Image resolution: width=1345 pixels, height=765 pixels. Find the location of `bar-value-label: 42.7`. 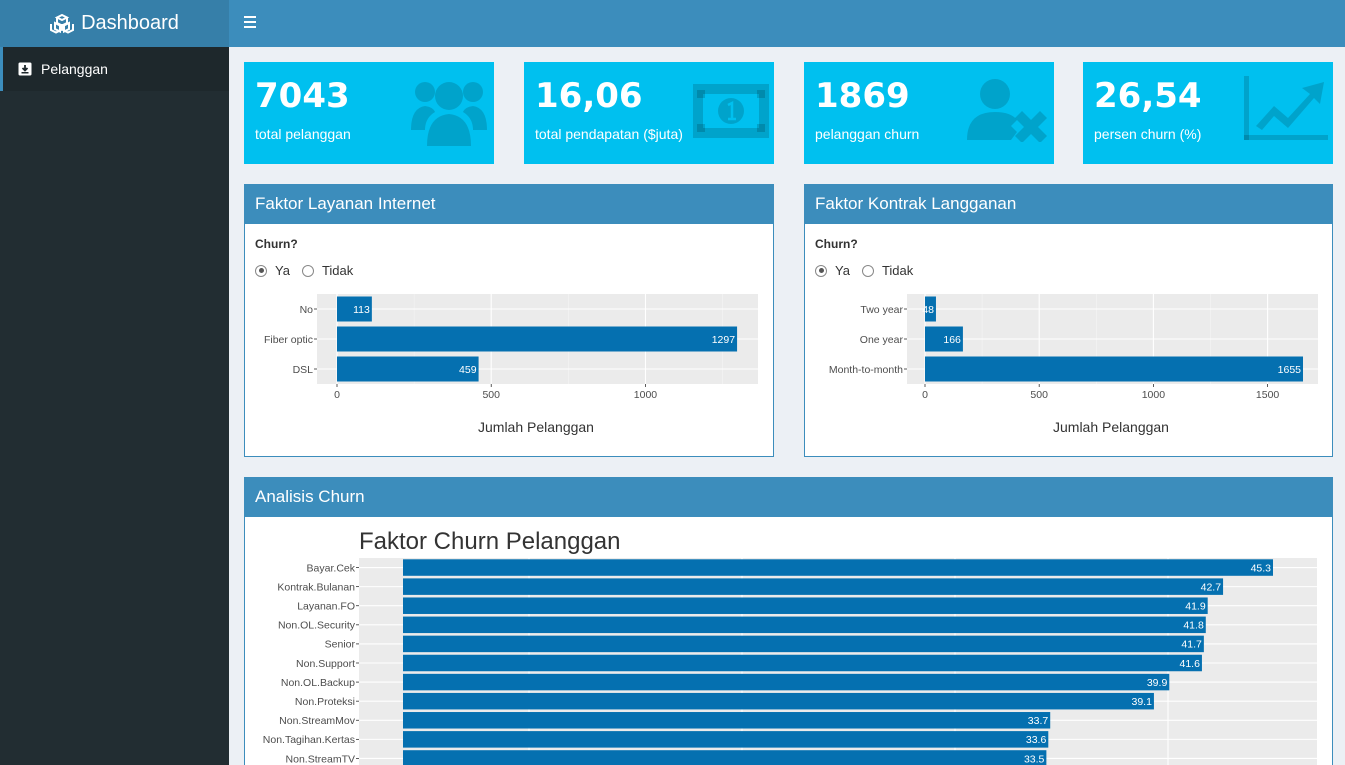

bar-value-label: 42.7 is located at coordinates (1211, 587).